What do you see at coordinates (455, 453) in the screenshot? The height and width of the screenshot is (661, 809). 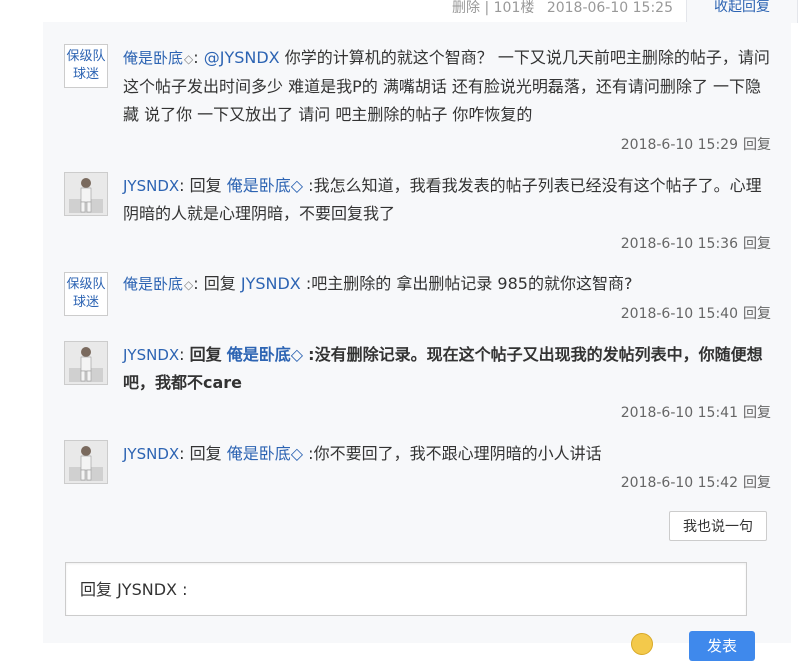 I see `reply-text: :你不要回了，我不跟心理阴暗的小人讲话` at bounding box center [455, 453].